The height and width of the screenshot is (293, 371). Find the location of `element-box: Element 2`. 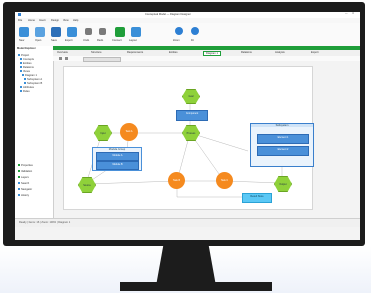

element-box: Element 2 is located at coordinates (283, 151).